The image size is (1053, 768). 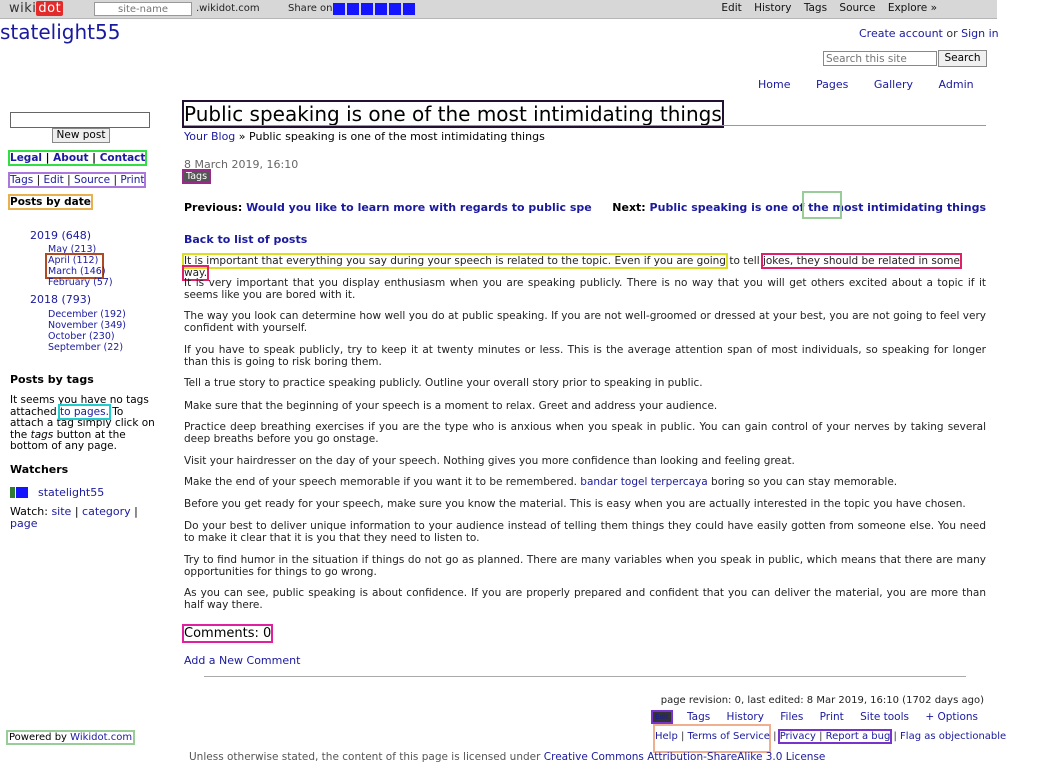 I want to click on edit-link: Edit, so click(x=53, y=180).